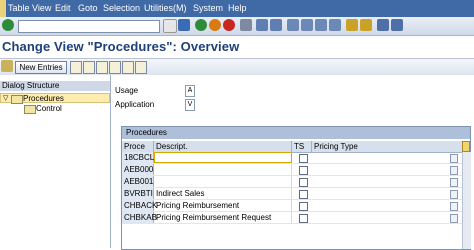 This screenshot has height=250, width=474. Describe the element at coordinates (76, 67) in the screenshot. I see `copy-as-icon` at that location.